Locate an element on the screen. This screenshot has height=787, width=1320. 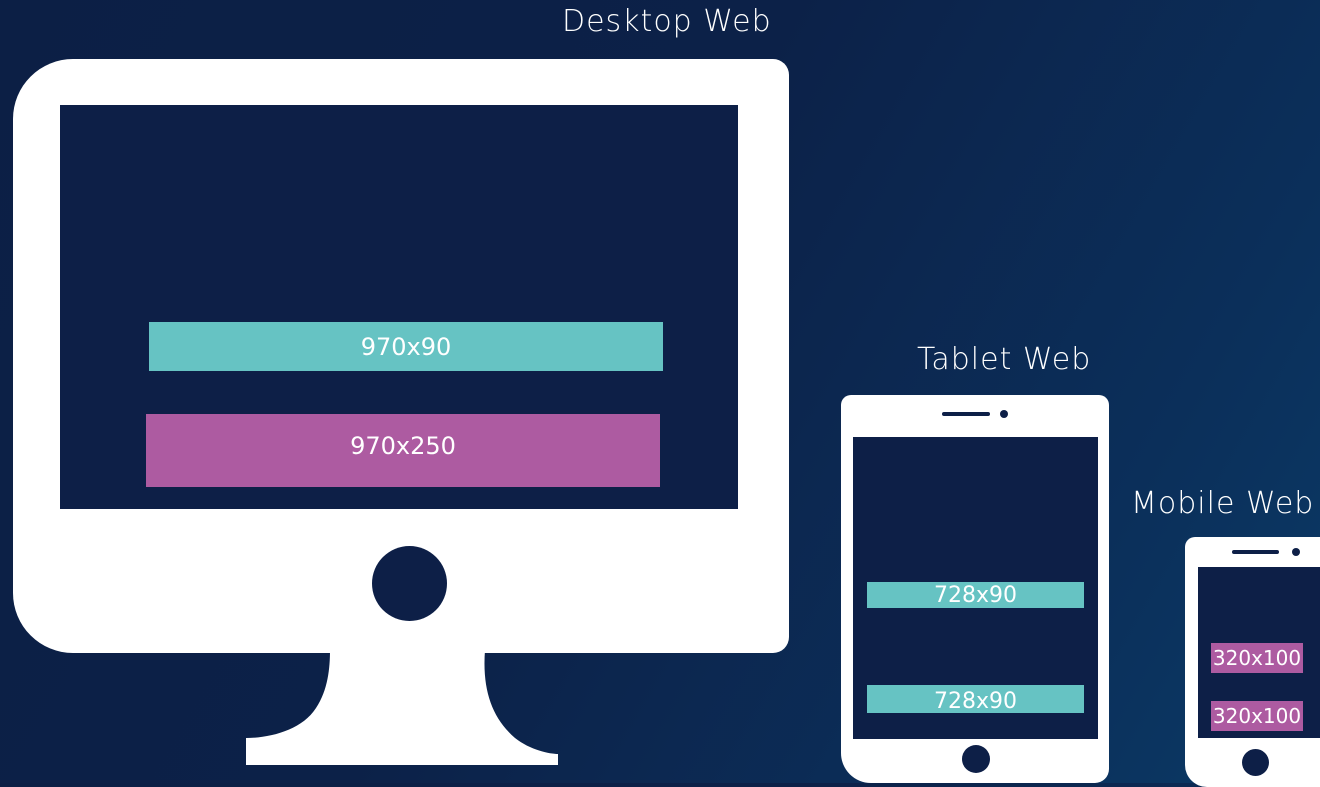
mobile-home-button-icon is located at coordinates (1255, 762).